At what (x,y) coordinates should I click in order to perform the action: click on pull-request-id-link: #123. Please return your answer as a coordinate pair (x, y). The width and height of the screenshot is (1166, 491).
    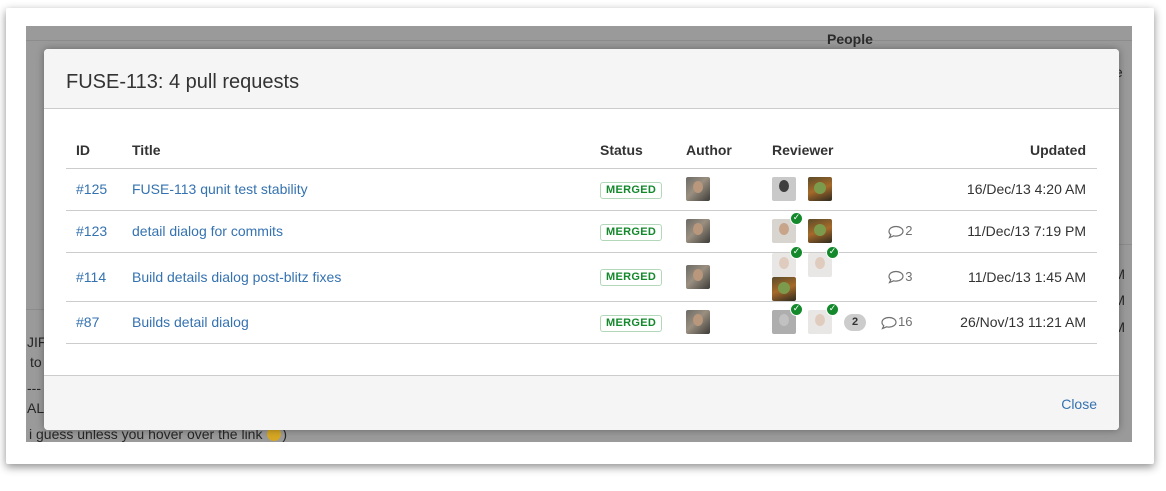
    Looking at the image, I should click on (91, 231).